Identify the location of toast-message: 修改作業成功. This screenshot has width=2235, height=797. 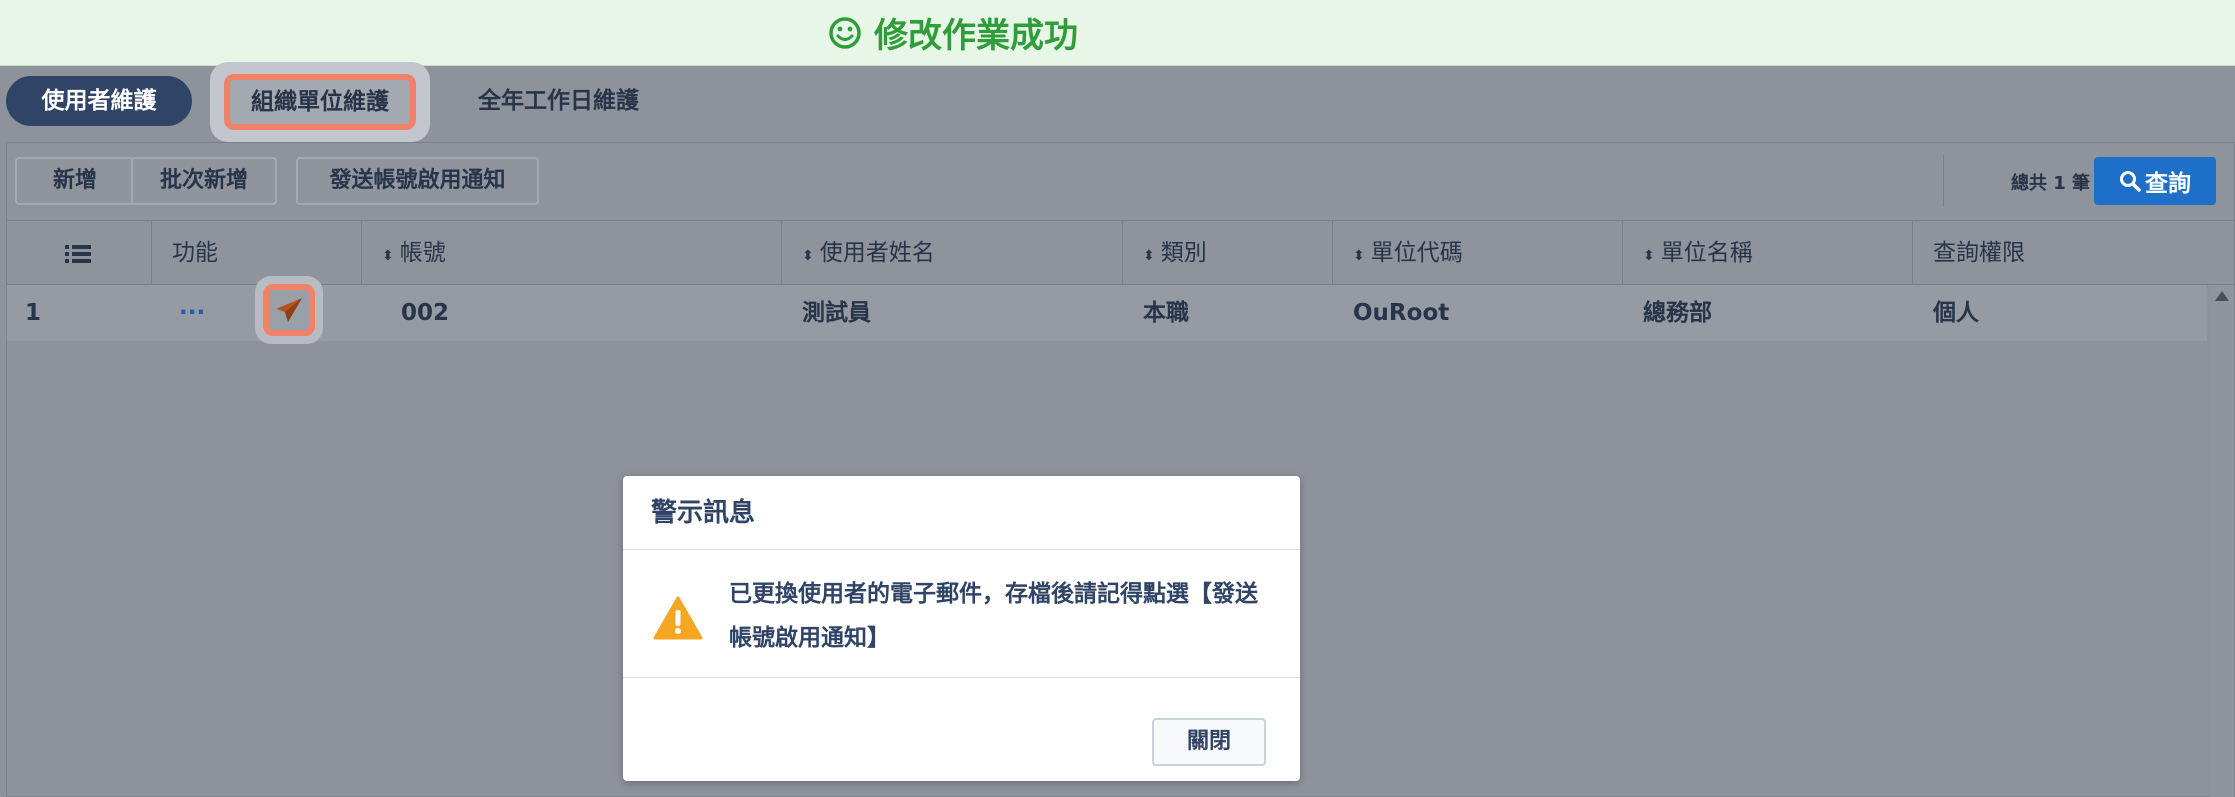
(976, 36).